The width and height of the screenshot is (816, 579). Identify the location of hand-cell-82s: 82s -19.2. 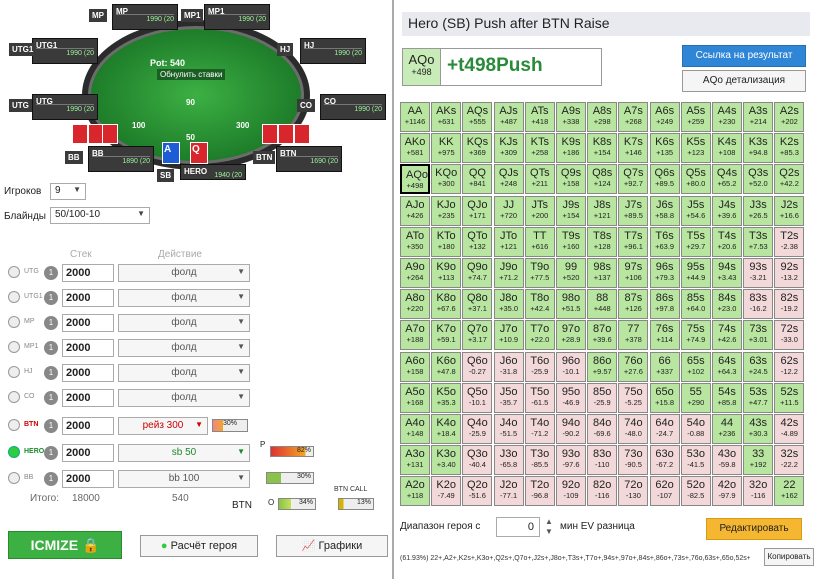
(789, 304).